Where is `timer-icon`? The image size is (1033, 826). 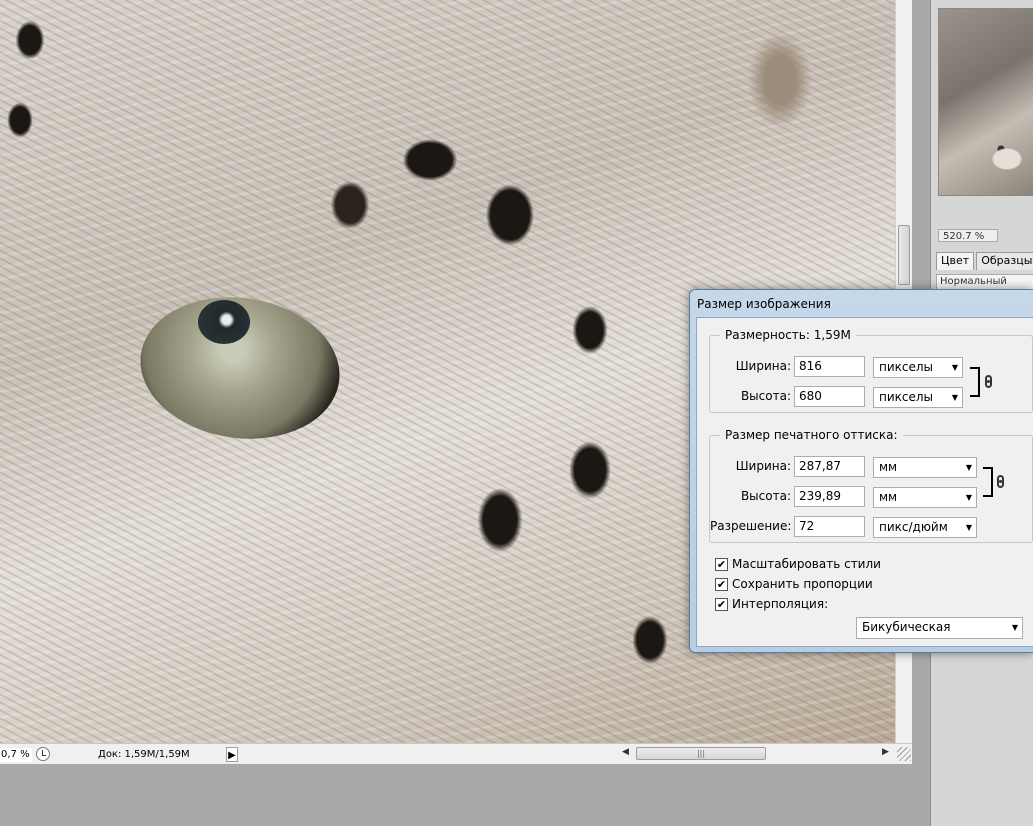 timer-icon is located at coordinates (43, 754).